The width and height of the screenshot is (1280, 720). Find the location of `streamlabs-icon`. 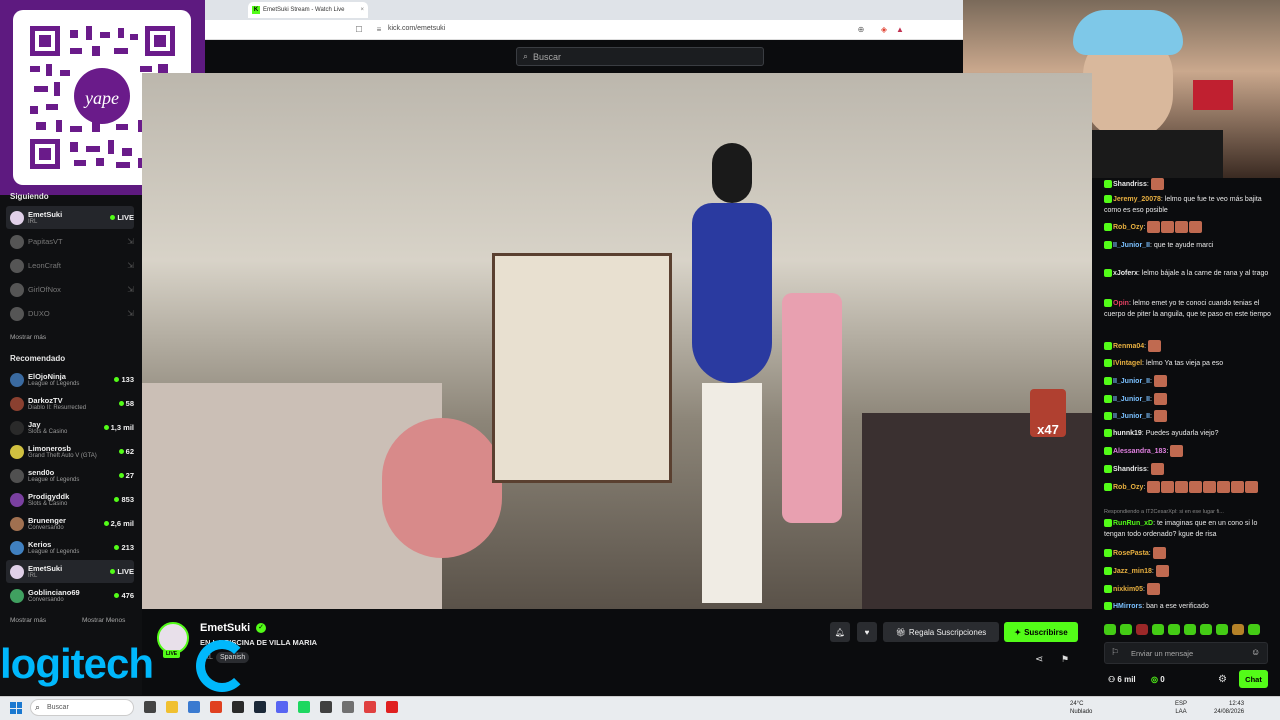

streamlabs-icon is located at coordinates (370, 707).